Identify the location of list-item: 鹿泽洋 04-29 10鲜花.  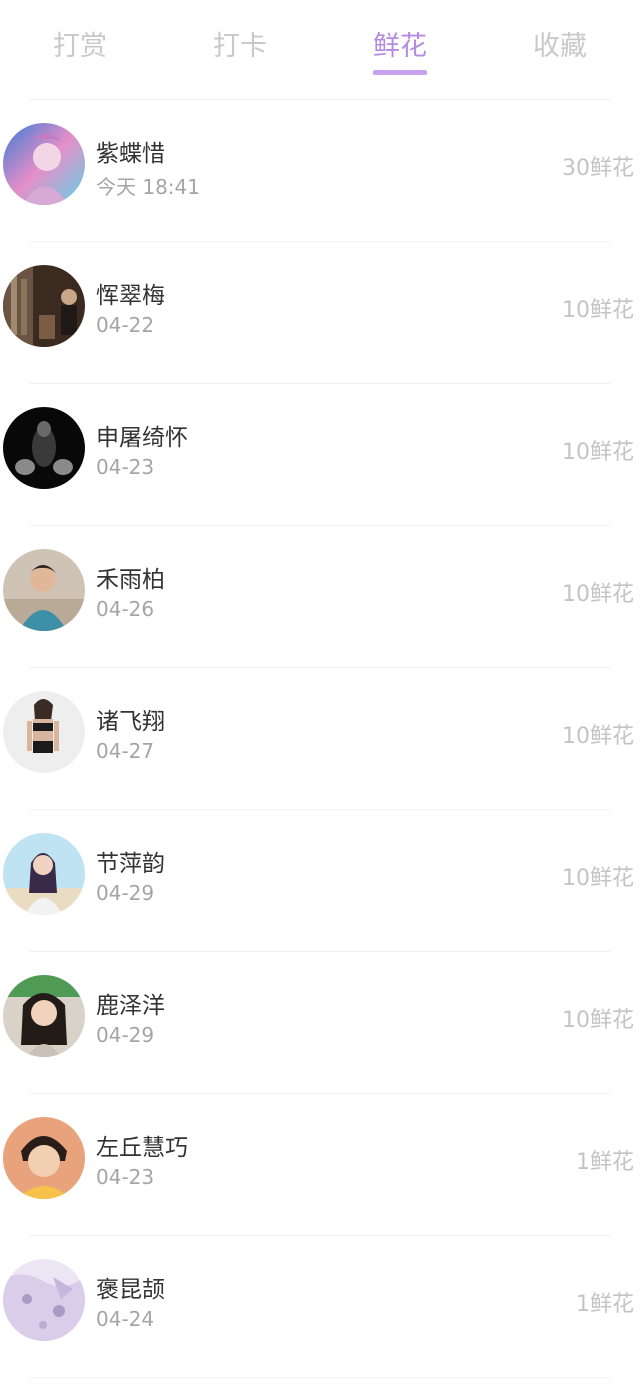
(320, 1023).